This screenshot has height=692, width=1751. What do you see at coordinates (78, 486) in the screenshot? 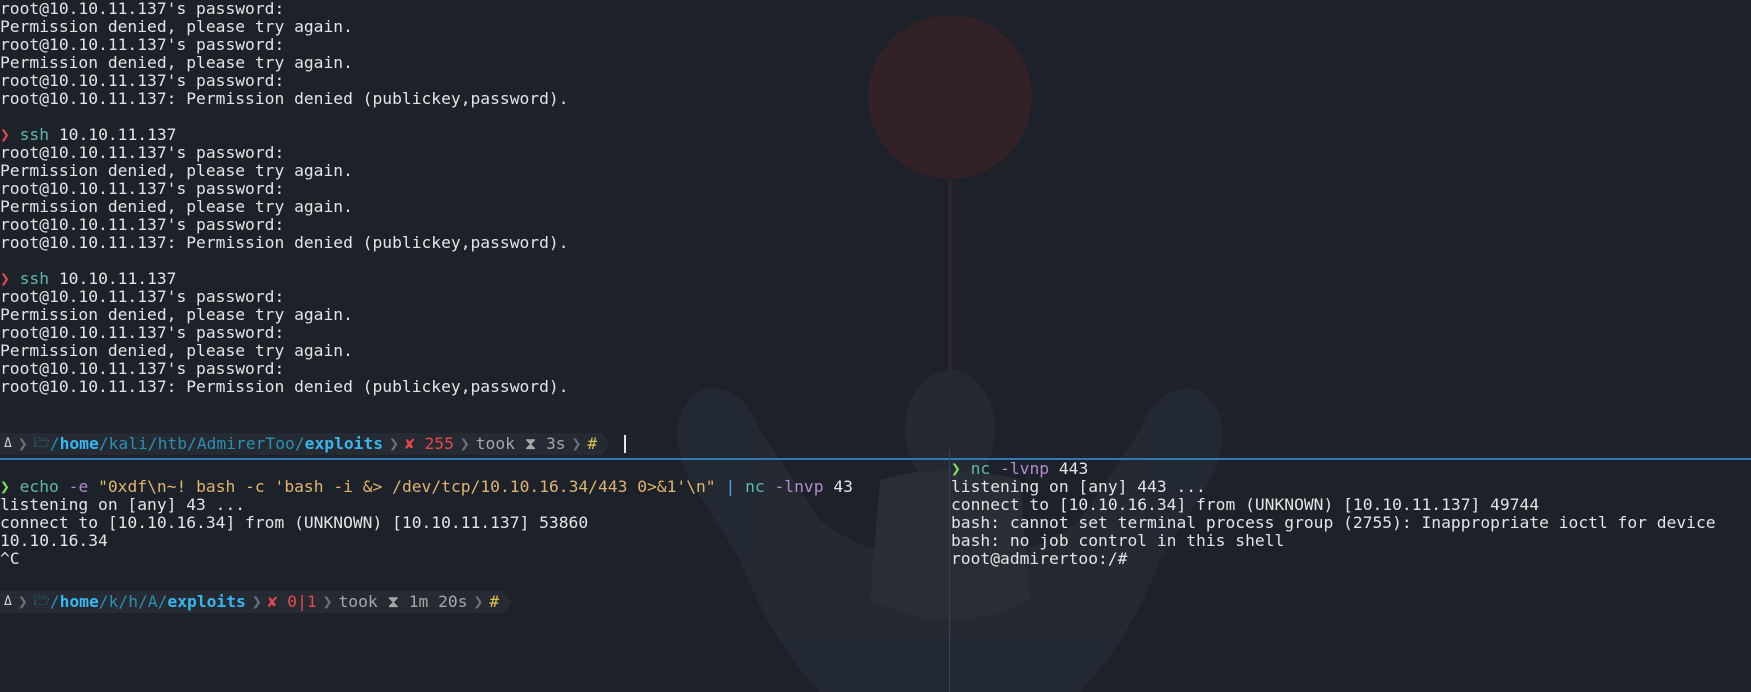
I see `command-flag: -e` at bounding box center [78, 486].